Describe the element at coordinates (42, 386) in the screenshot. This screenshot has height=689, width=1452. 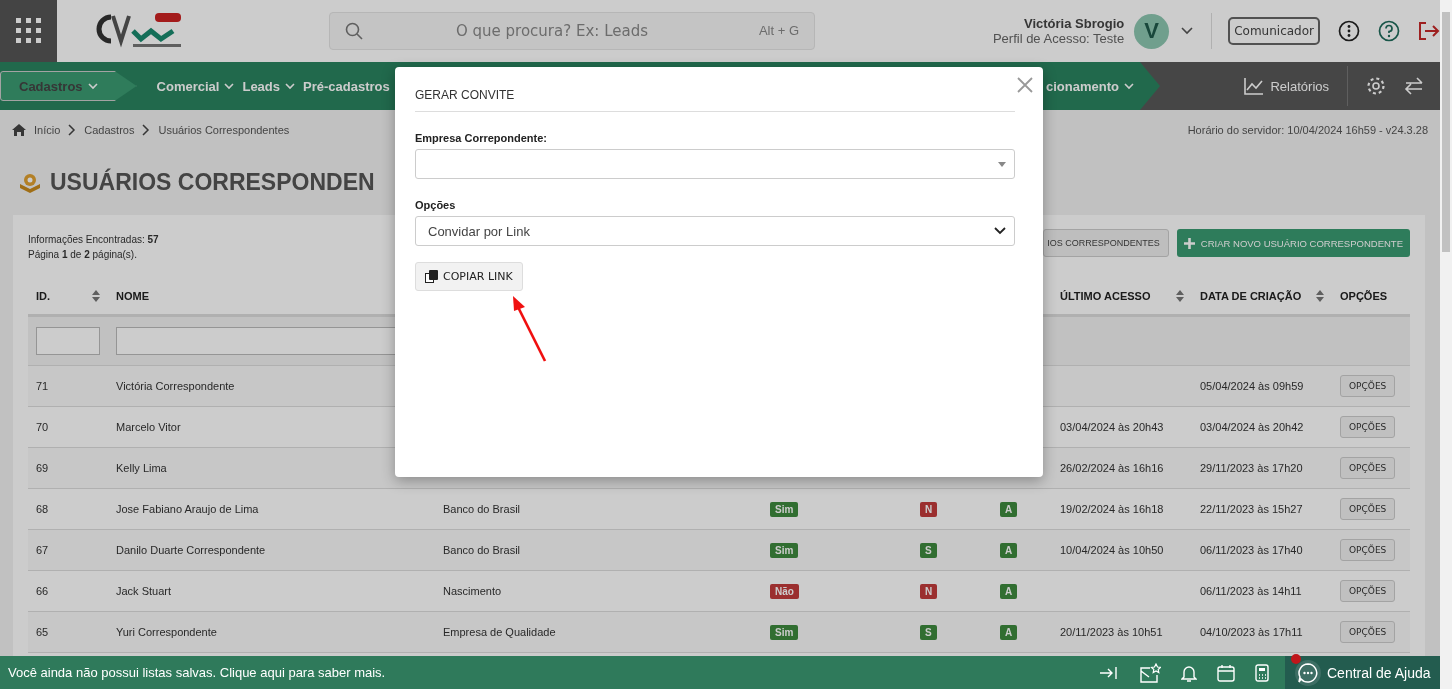
I see `table-cell-text: 71` at that location.